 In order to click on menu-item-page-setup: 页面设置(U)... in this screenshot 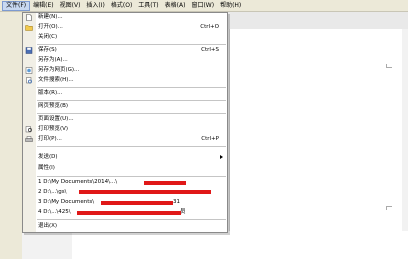, I will do `click(125, 119)`.